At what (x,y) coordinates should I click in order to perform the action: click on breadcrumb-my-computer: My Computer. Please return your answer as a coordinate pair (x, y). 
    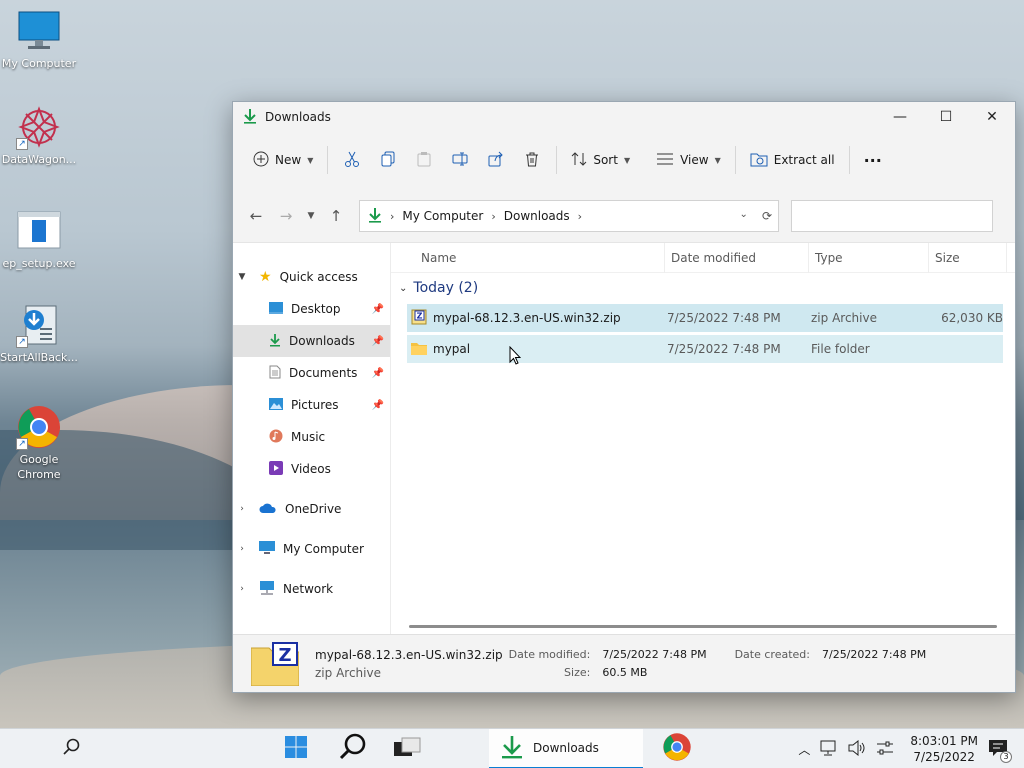
    Looking at the image, I should click on (442, 216).